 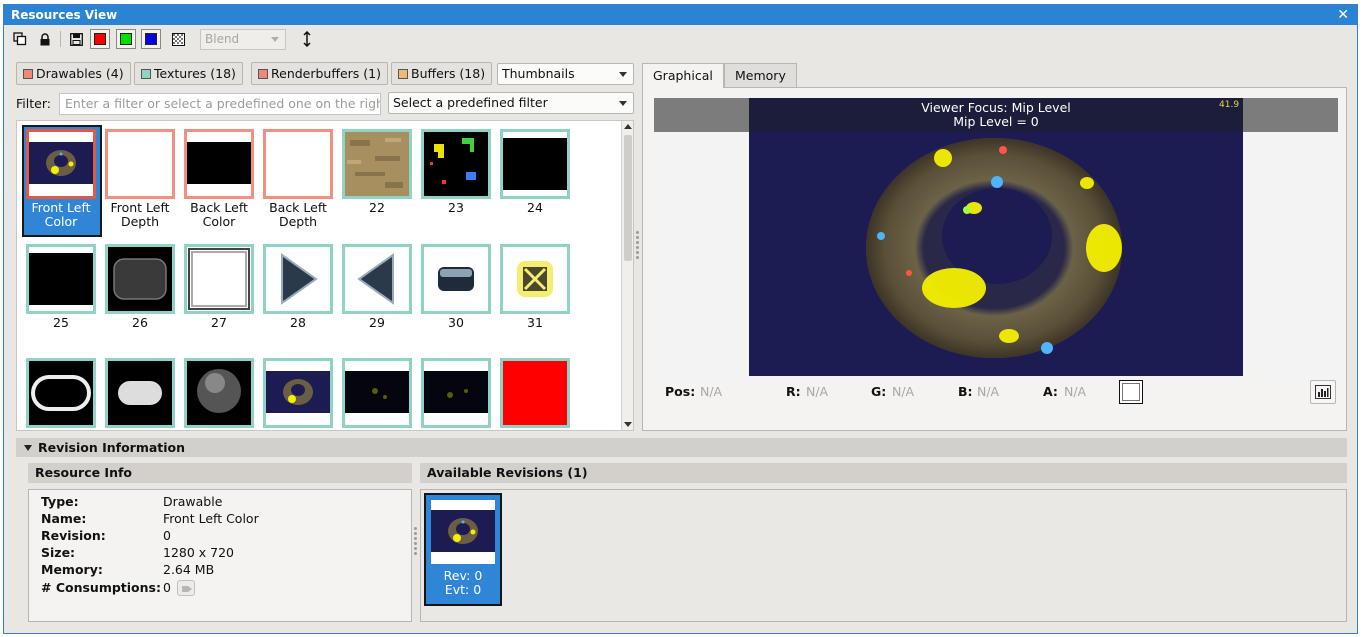 I want to click on revision-info-header: Revision Information, so click(x=681, y=447).